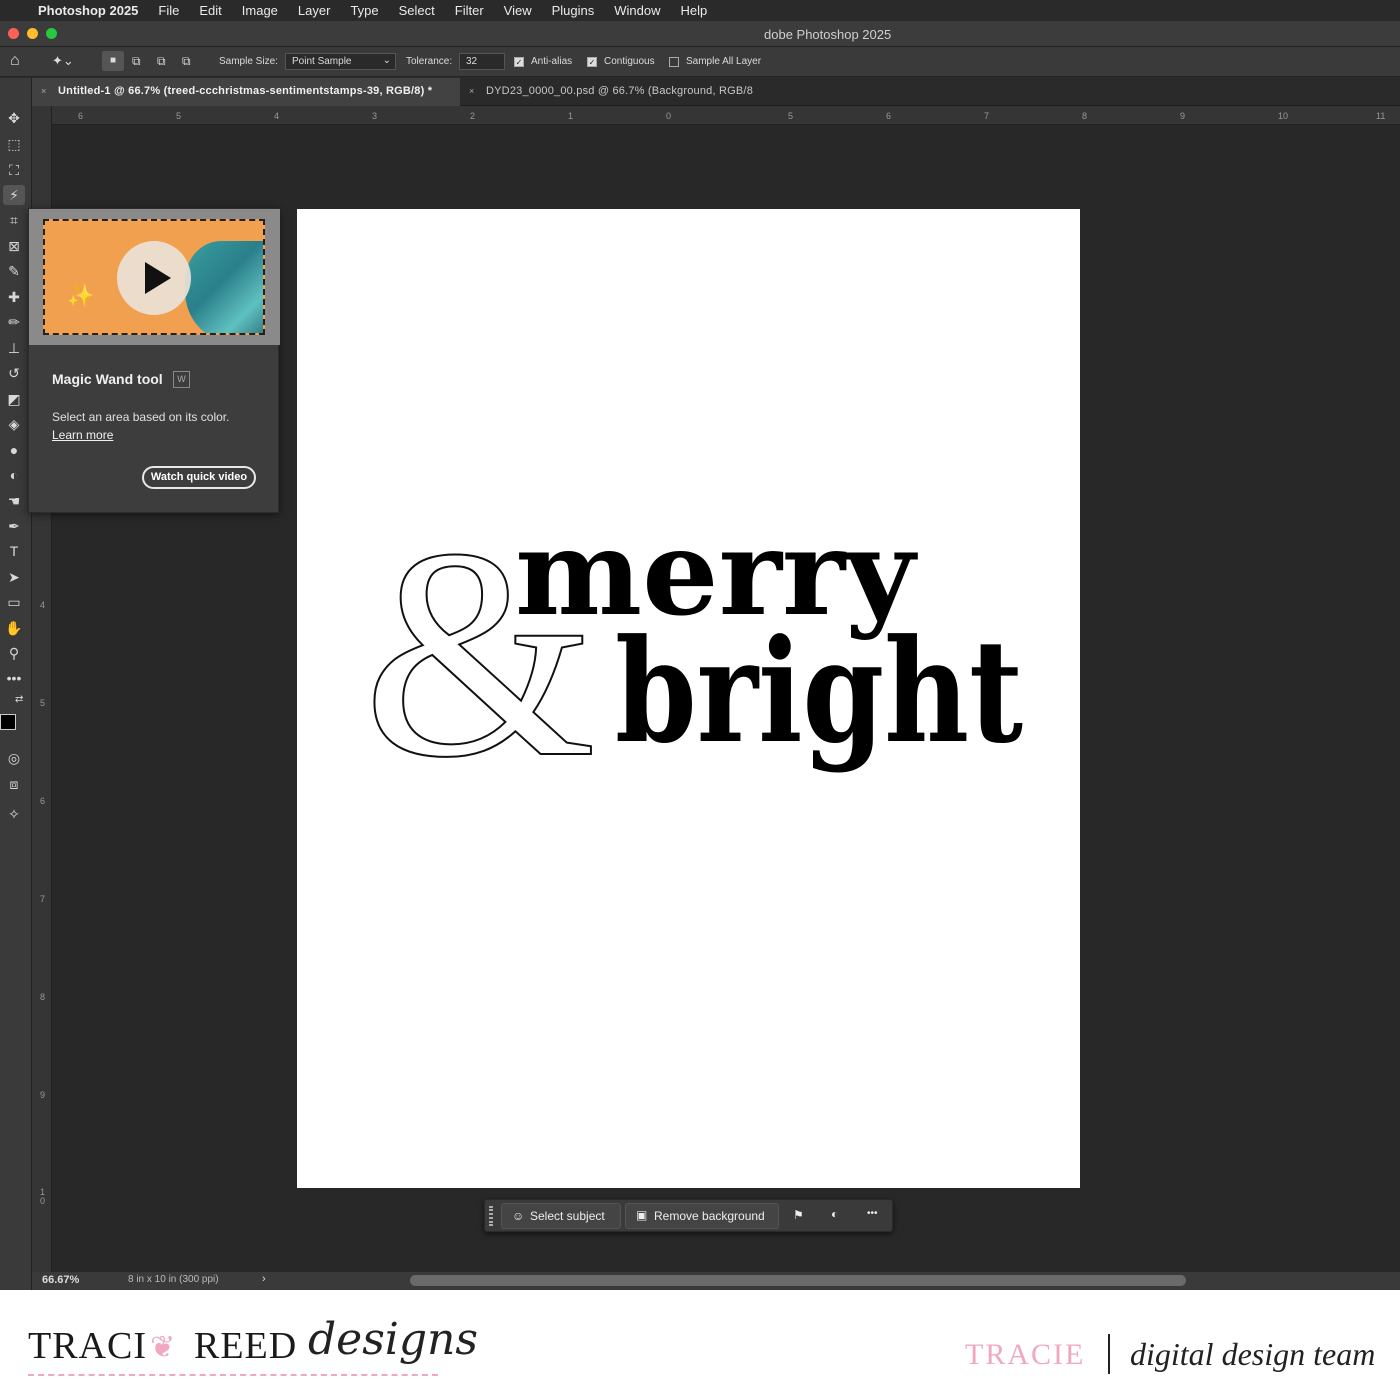 This screenshot has width=1400, height=1400. Describe the element at coordinates (136, 61) in the screenshot. I see `add-selection-icon: ⧉` at that location.